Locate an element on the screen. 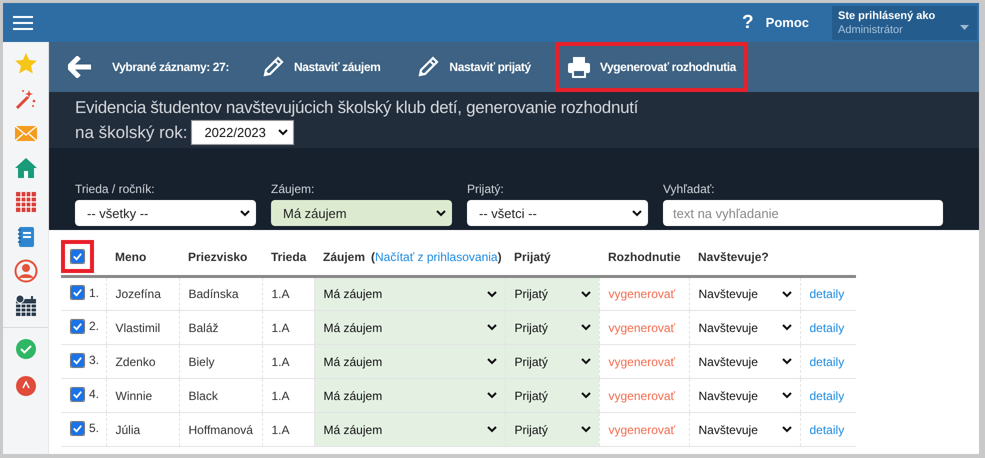  table-cell: Baláž is located at coordinates (220, 327).